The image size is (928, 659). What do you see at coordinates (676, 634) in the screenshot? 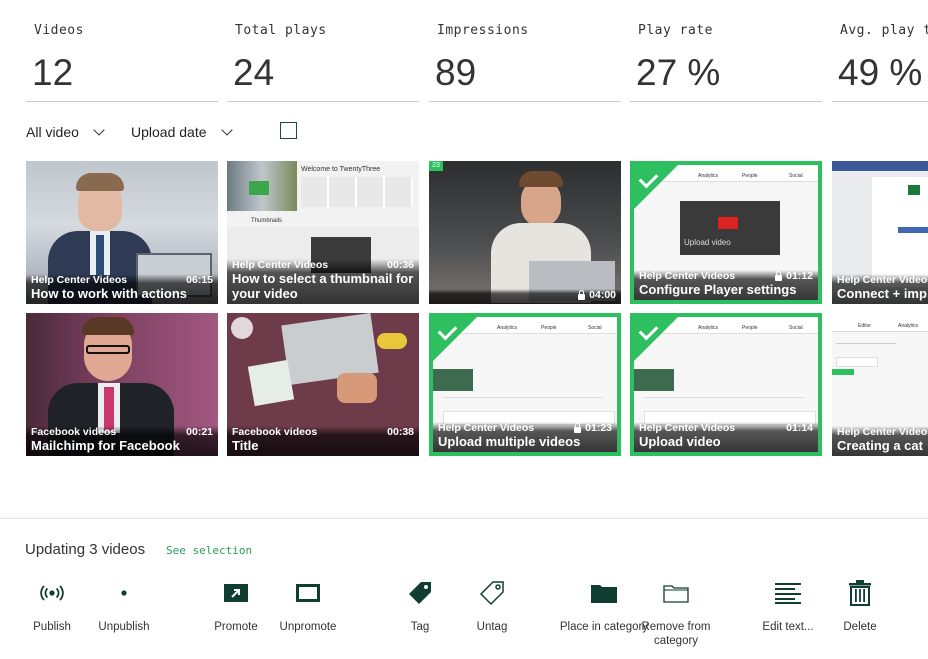
I see `action-label: Remove from category` at bounding box center [676, 634].